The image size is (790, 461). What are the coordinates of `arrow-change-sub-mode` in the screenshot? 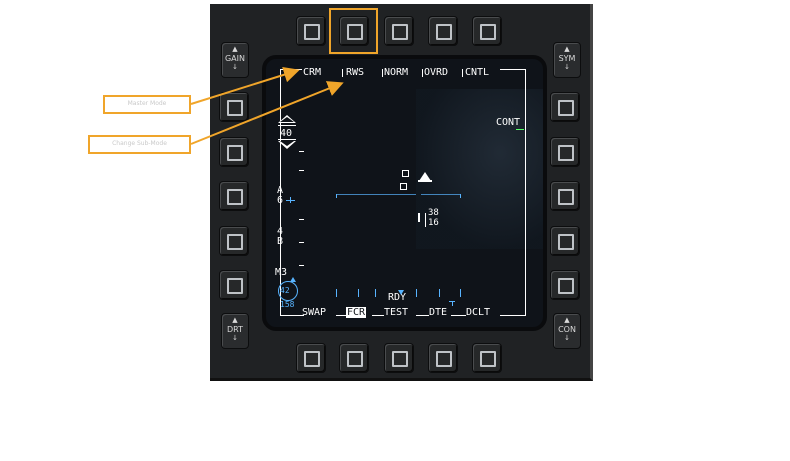 It's located at (267, 113).